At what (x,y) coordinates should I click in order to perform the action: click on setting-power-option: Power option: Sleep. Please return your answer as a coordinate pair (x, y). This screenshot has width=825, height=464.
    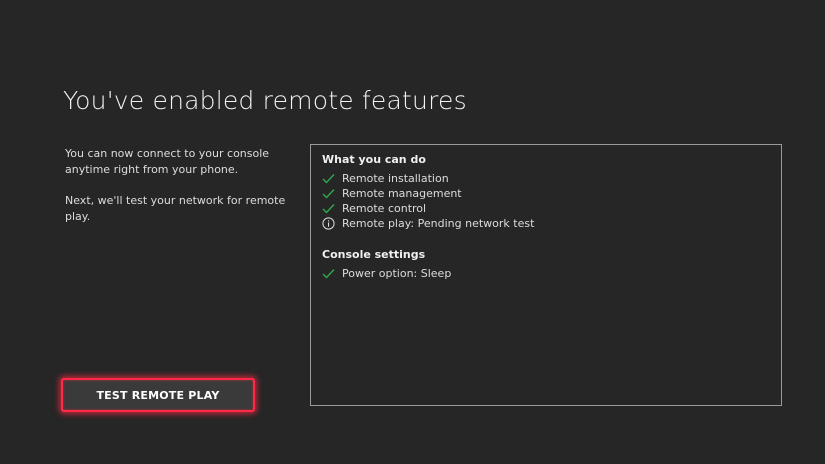
    Looking at the image, I should click on (386, 273).